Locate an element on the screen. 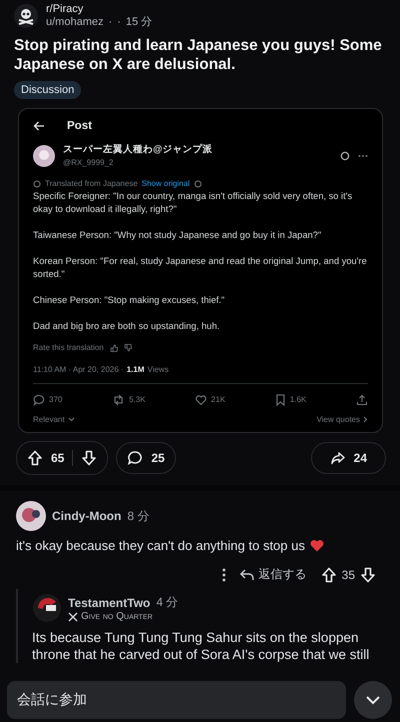  subreddit-link: r/Piracy is located at coordinates (99, 9).